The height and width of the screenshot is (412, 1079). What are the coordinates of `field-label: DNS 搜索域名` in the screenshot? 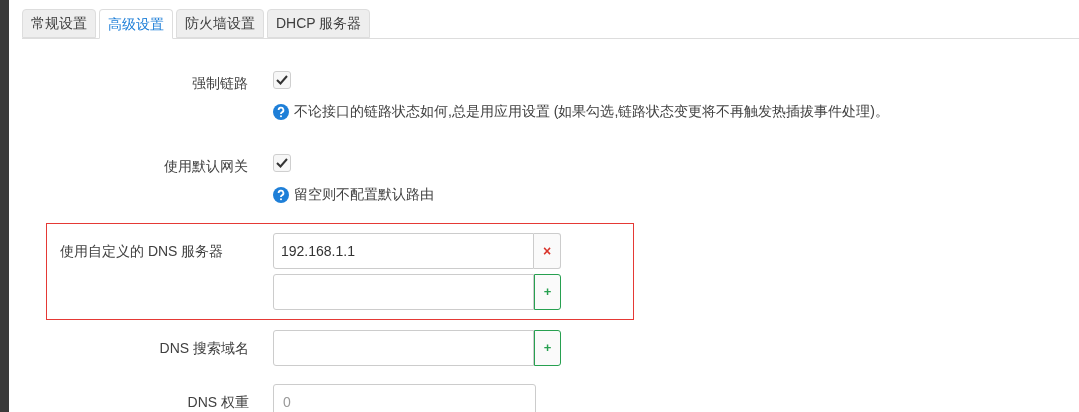 It's located at (204, 348).